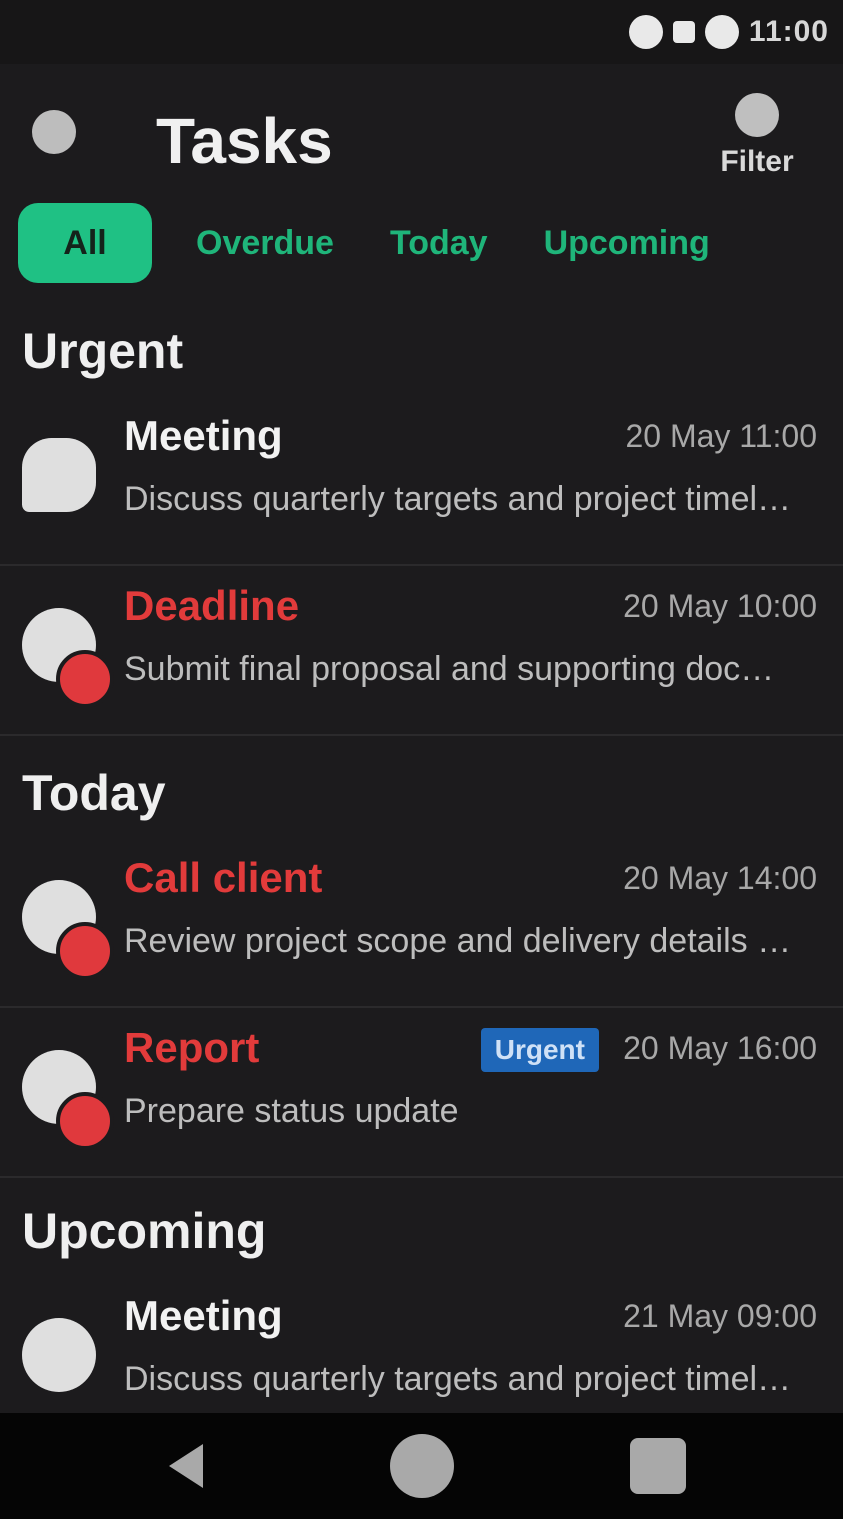  I want to click on back-button, so click(186, 1466).